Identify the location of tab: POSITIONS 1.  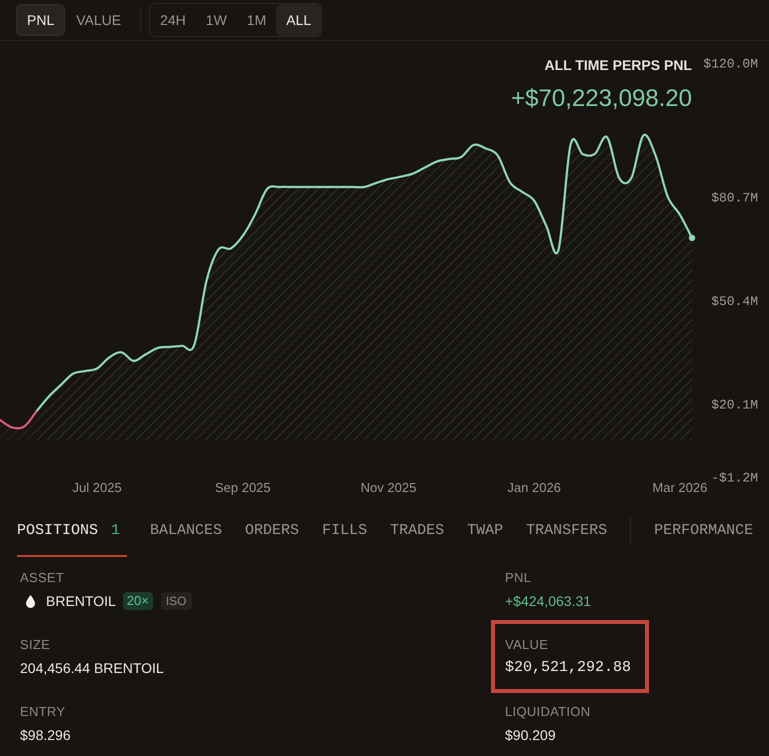
(72, 528).